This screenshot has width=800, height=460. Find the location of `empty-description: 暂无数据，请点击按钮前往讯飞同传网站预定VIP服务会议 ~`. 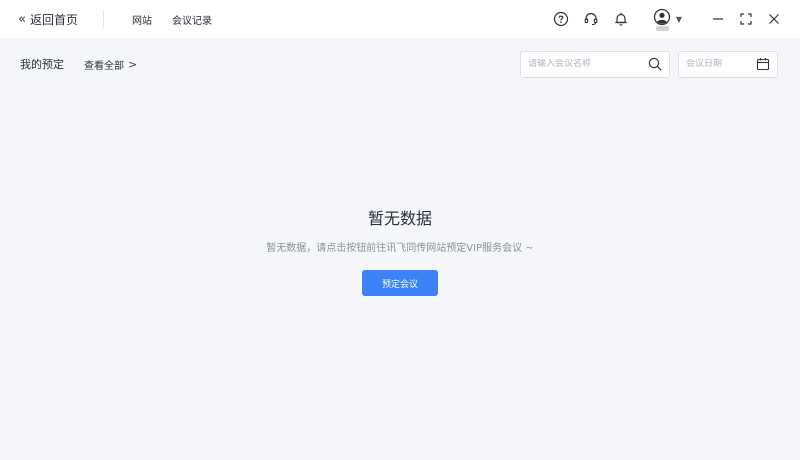

empty-description: 暂无数据，请点击按钮前往讯飞同传网站预定VIP服务会议 ~ is located at coordinates (400, 248).